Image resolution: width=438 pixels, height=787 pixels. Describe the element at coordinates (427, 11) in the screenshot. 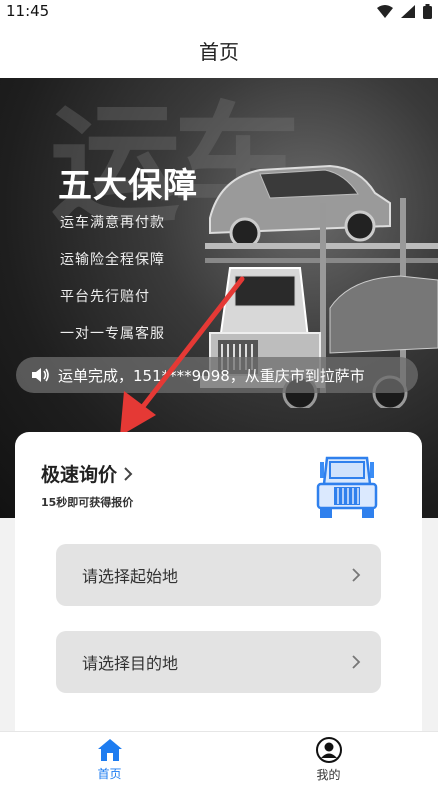

I see `battery-icon` at that location.